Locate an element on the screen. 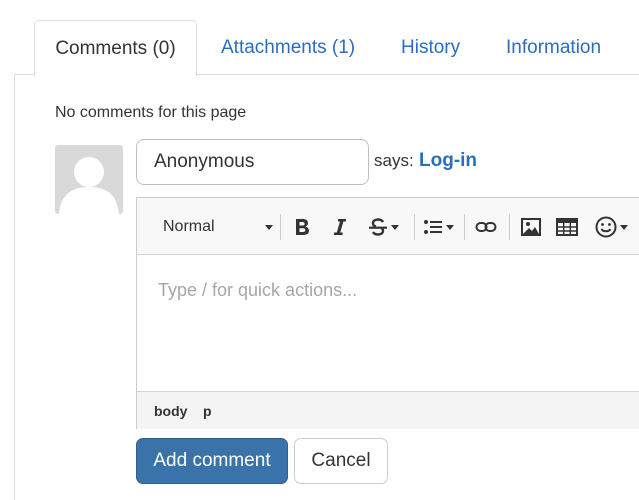  avatar is located at coordinates (89, 179).